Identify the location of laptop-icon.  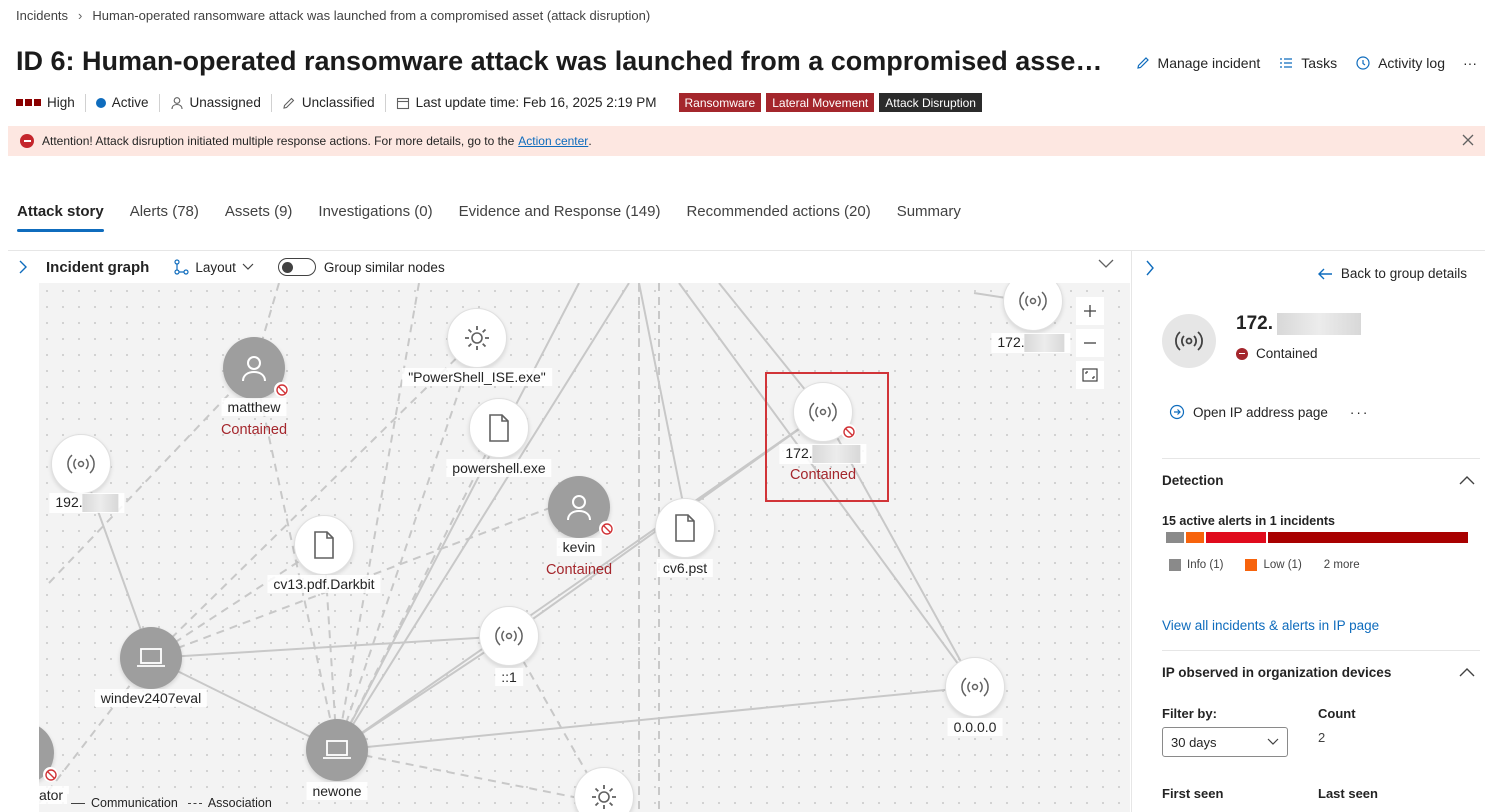
(151, 657).